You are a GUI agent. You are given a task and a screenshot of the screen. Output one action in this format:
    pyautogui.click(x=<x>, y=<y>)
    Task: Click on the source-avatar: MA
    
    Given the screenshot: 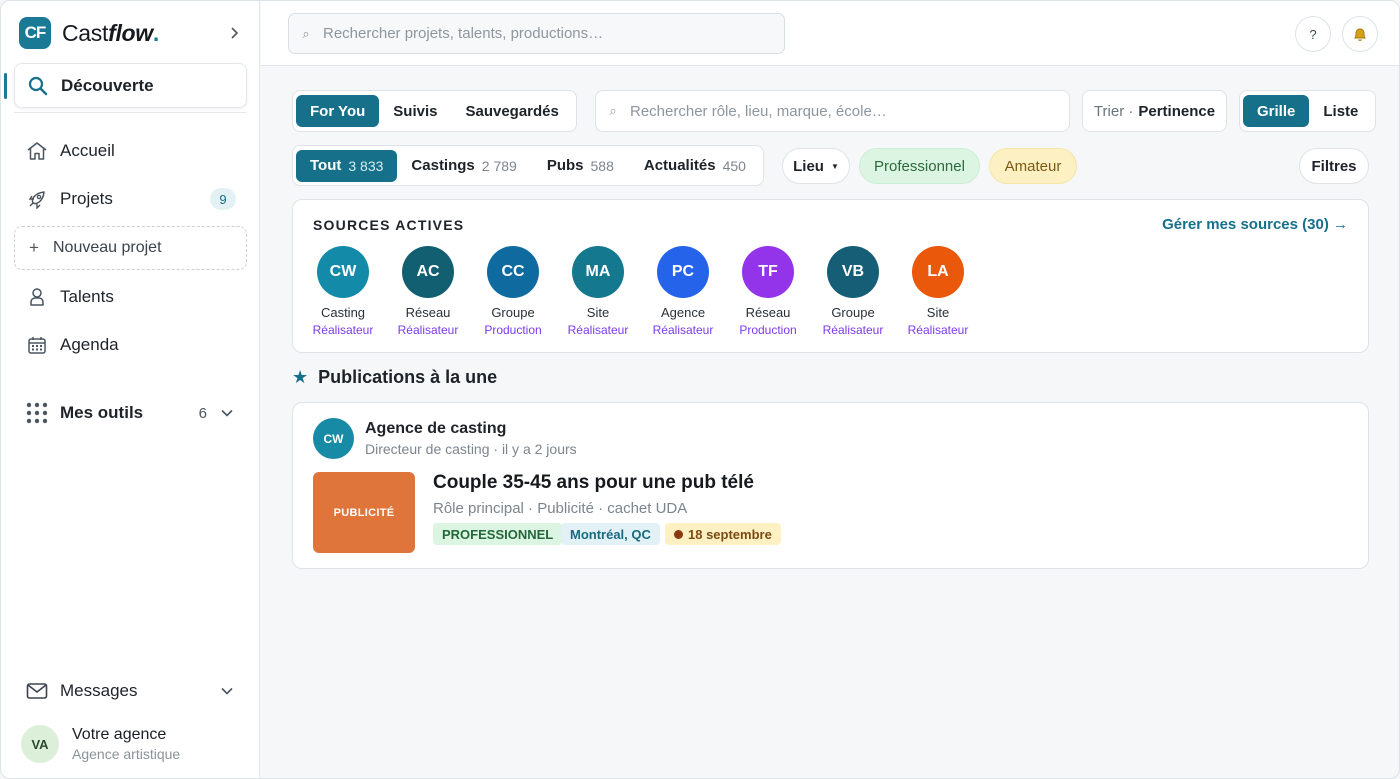 What is the action you would take?
    pyautogui.click(x=598, y=272)
    